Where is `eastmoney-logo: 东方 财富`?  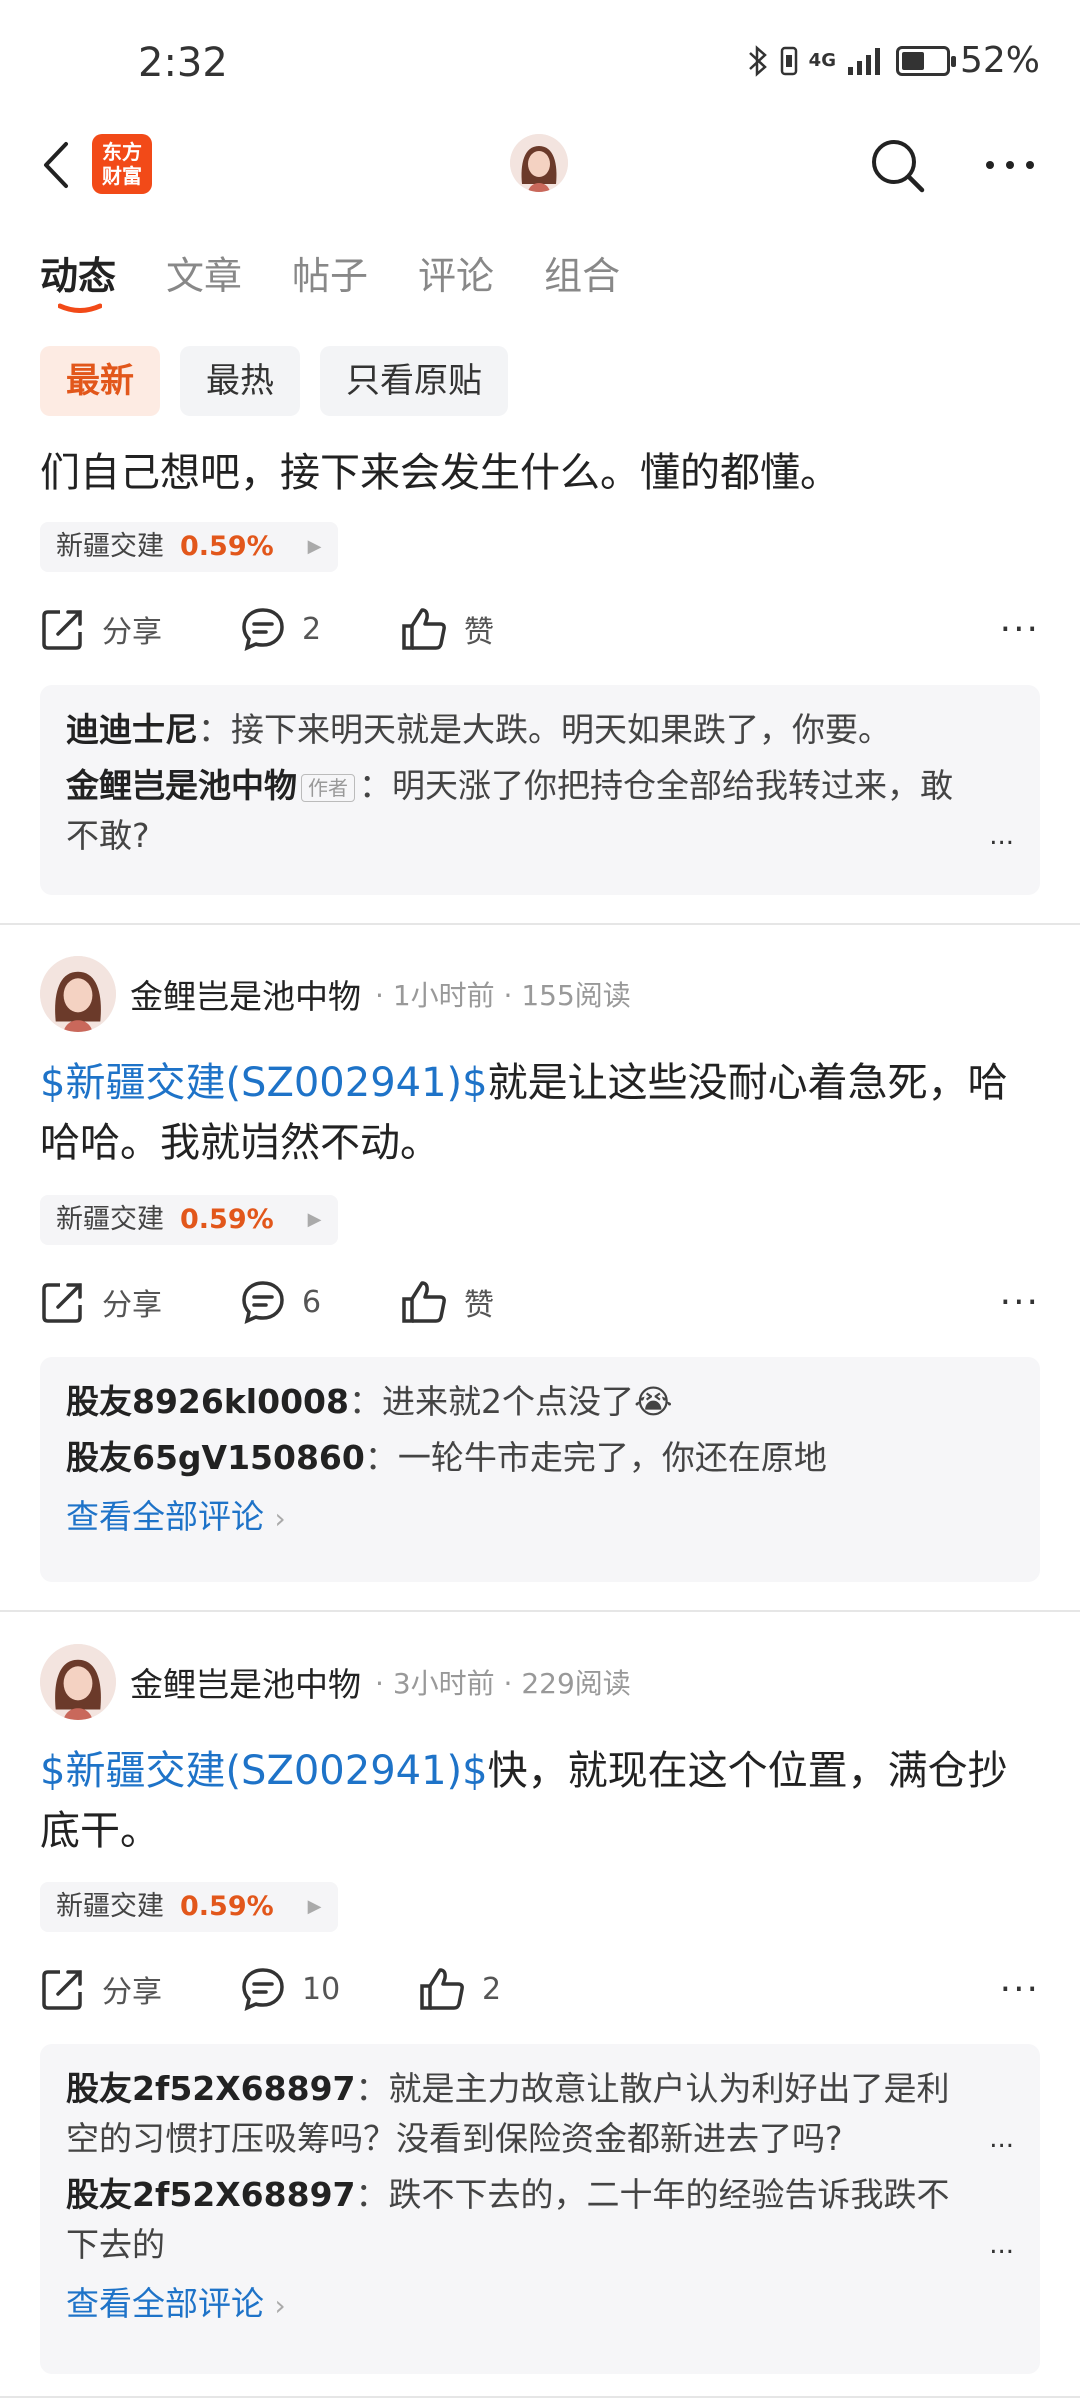
eastmoney-logo: 东方 财富 is located at coordinates (122, 164).